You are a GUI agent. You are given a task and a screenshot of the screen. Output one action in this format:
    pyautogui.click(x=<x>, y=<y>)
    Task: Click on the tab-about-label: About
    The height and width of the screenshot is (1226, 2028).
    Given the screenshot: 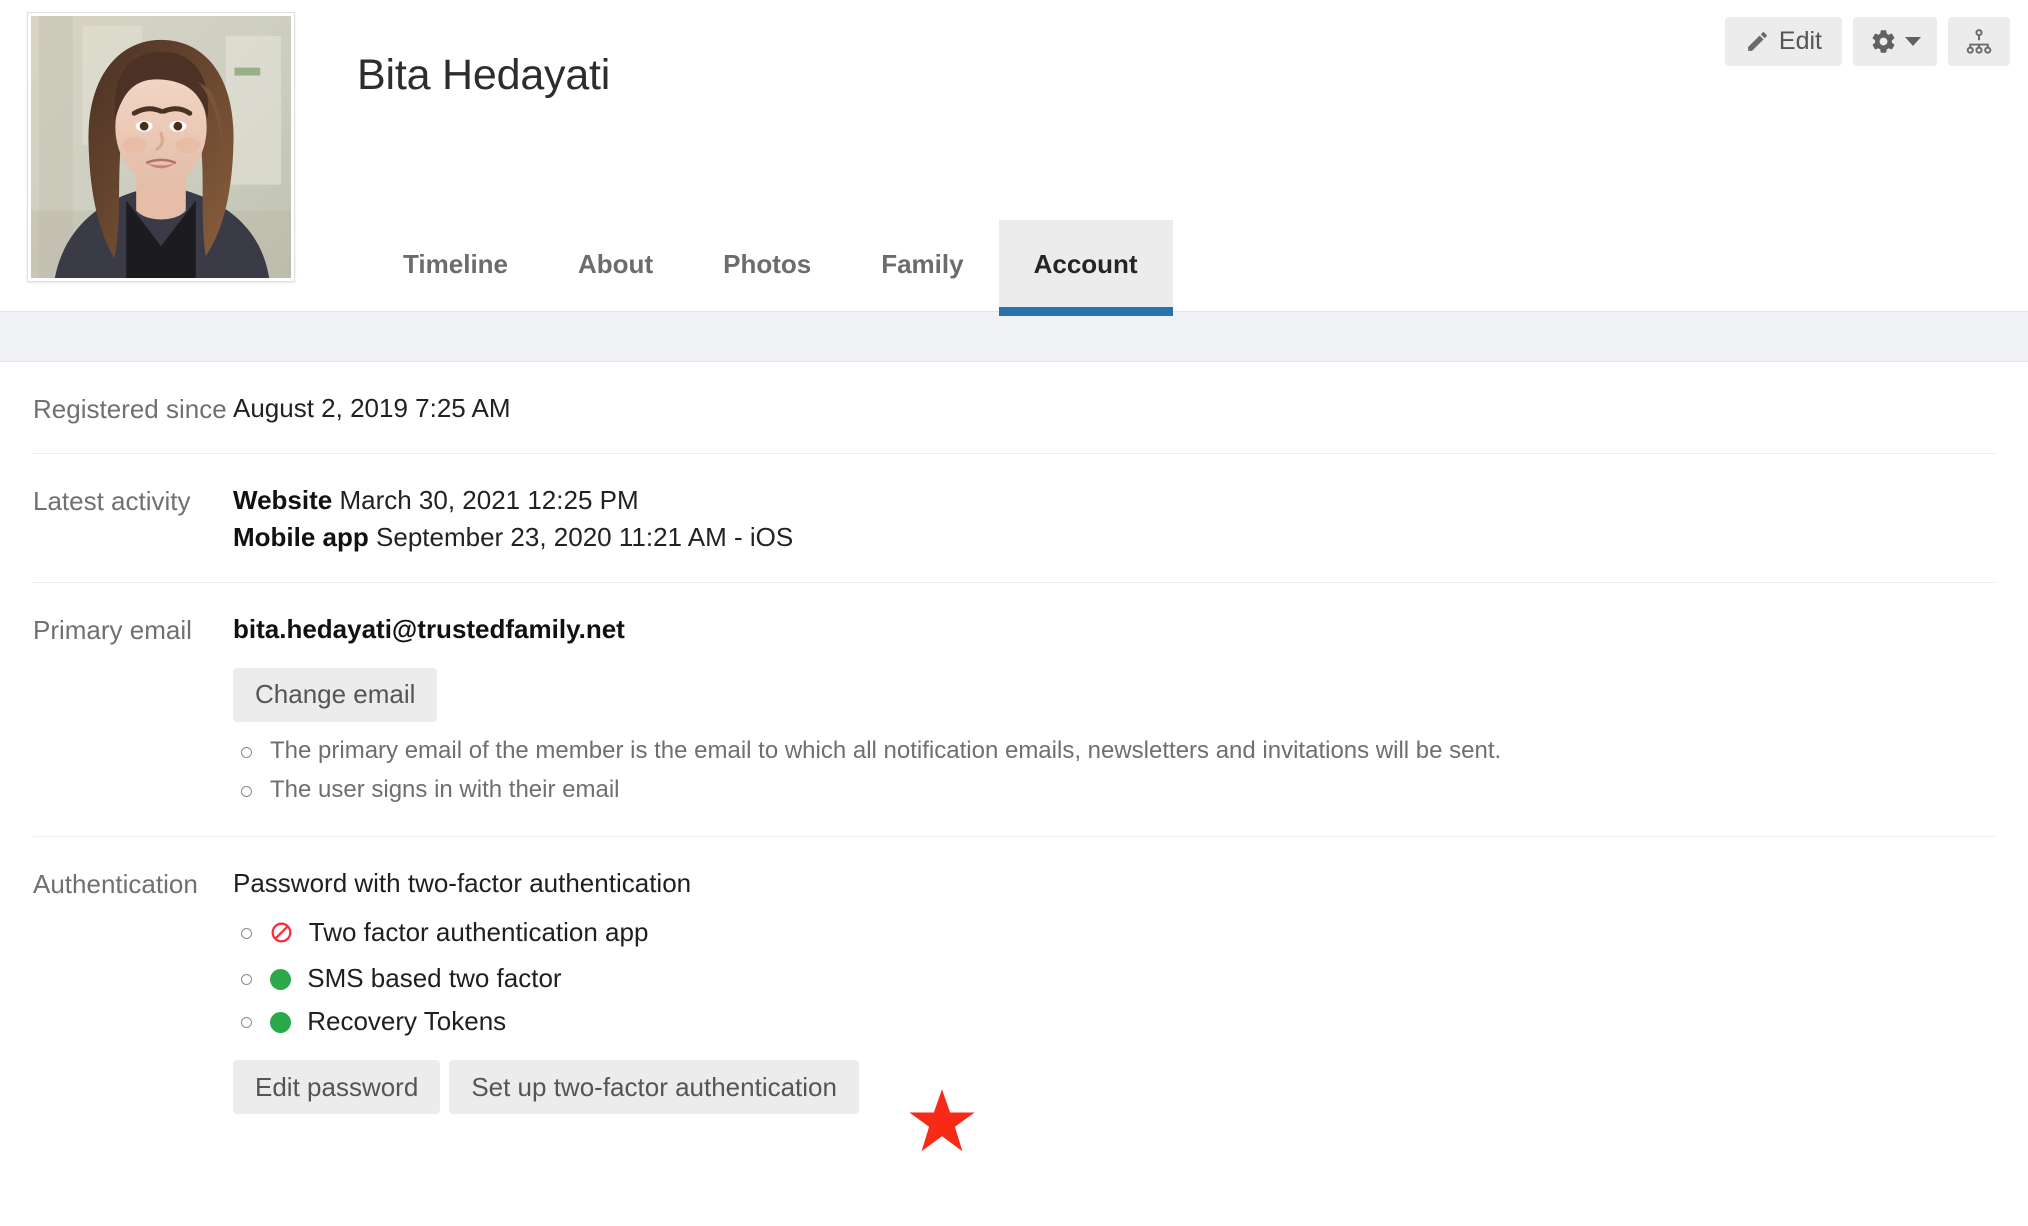 What is the action you would take?
    pyautogui.click(x=616, y=264)
    